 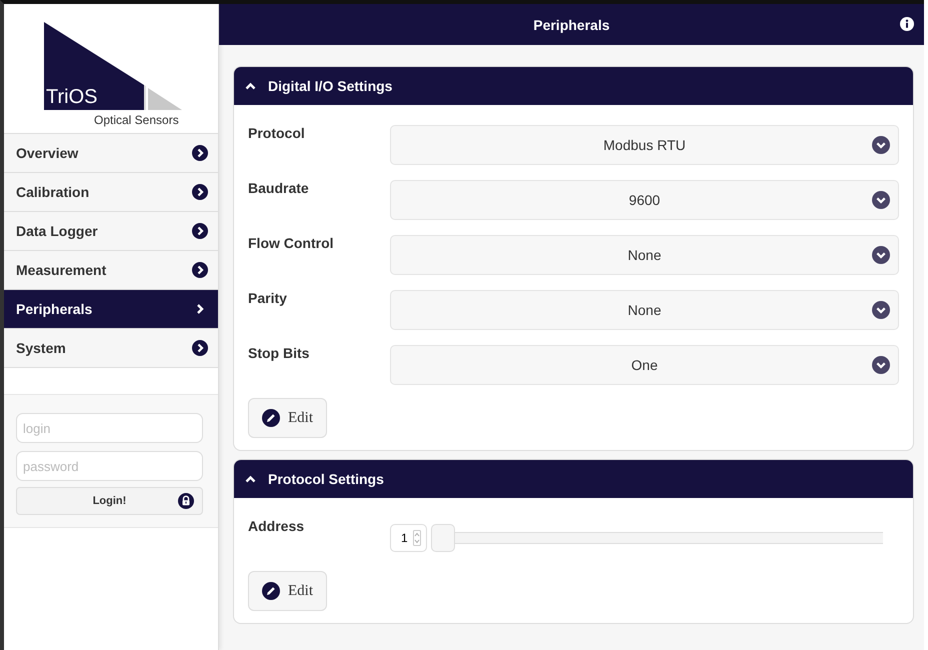 I want to click on nav-item: System, so click(x=111, y=348).